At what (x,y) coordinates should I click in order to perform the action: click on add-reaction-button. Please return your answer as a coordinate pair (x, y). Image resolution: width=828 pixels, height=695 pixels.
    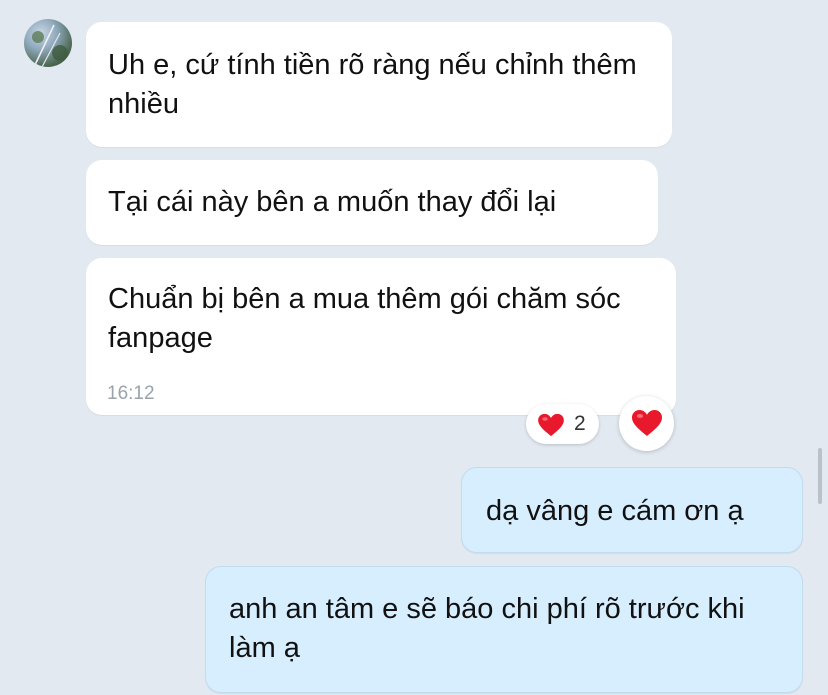
    Looking at the image, I should click on (646, 423).